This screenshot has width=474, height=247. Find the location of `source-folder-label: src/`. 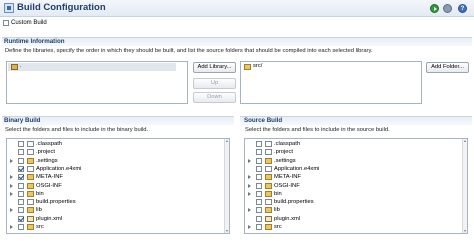

source-folder-label: src/ is located at coordinates (258, 66).